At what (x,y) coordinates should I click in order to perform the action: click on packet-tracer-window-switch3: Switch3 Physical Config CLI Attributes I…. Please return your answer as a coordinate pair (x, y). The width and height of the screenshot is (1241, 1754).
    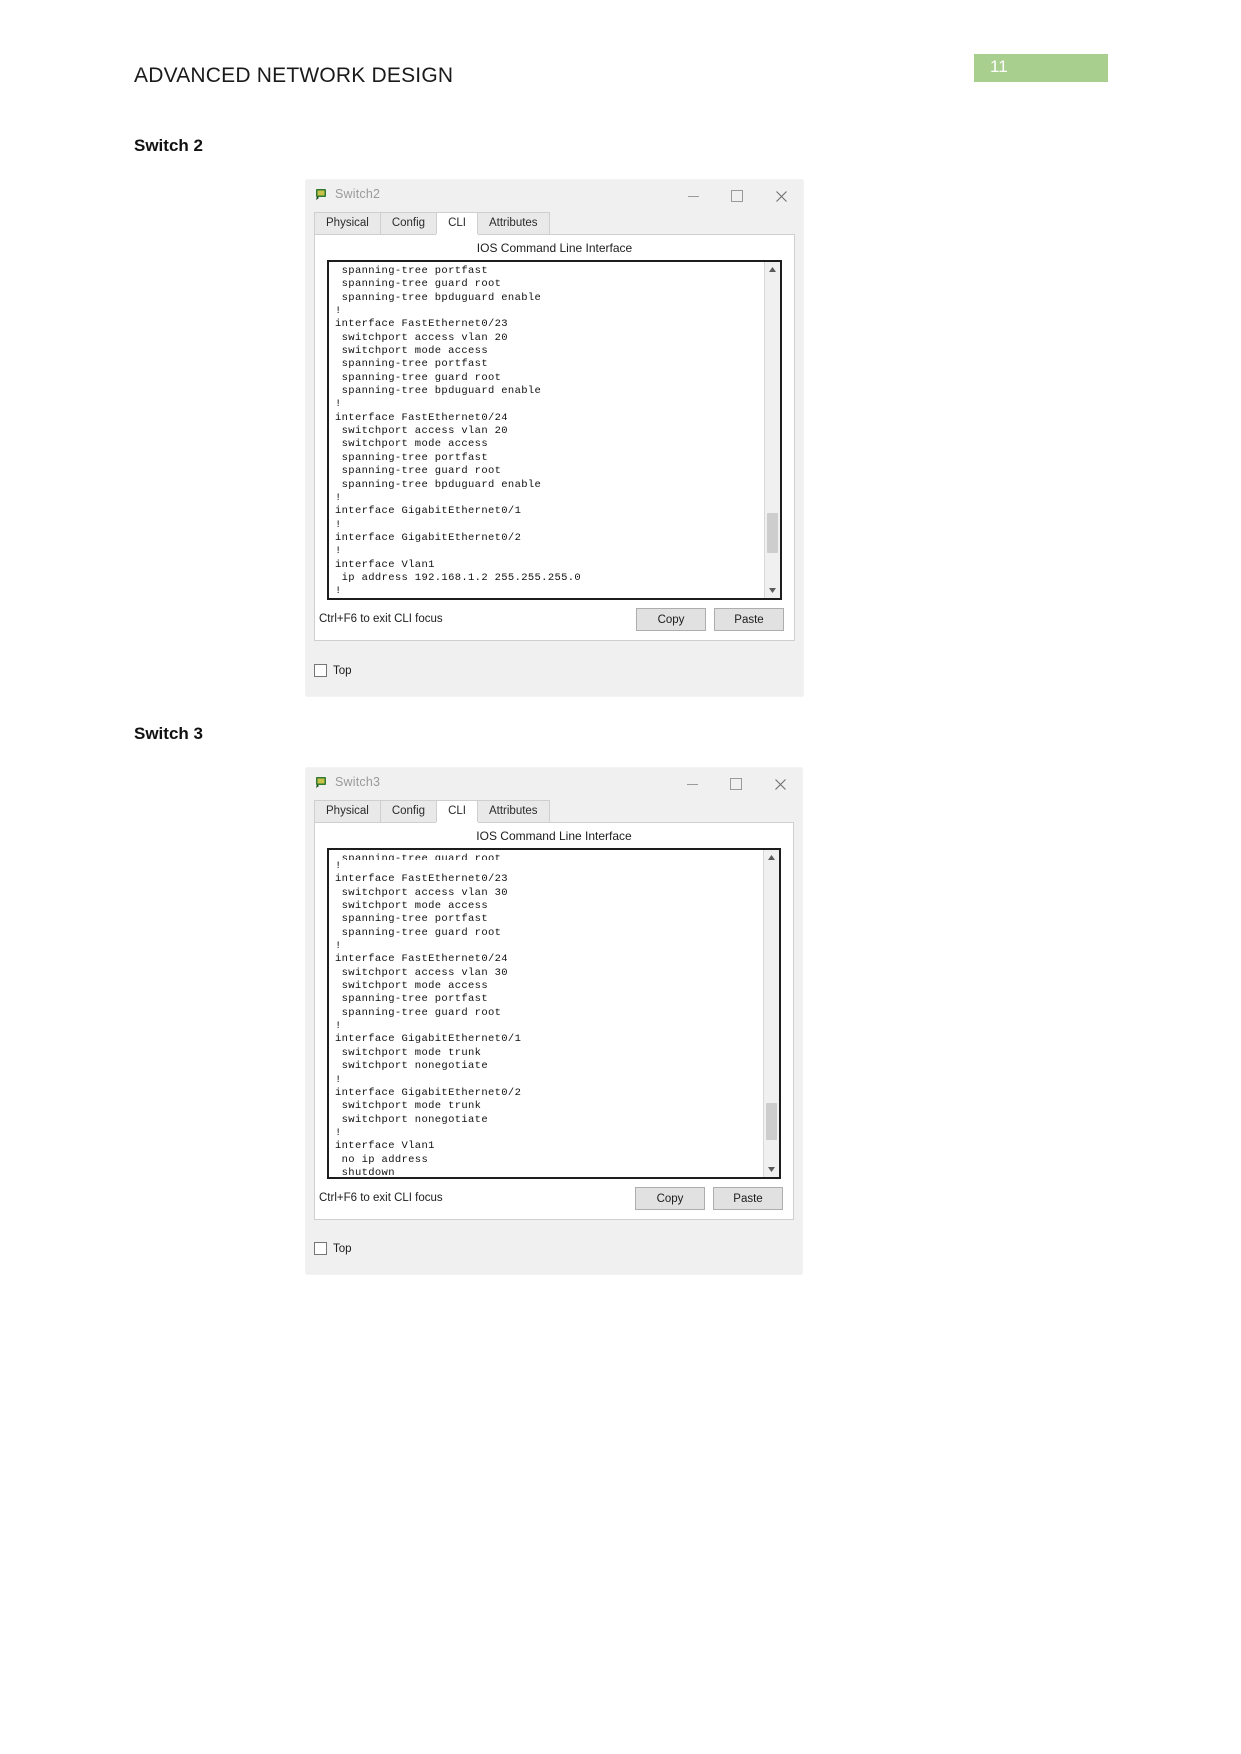
    Looking at the image, I should click on (554, 1021).